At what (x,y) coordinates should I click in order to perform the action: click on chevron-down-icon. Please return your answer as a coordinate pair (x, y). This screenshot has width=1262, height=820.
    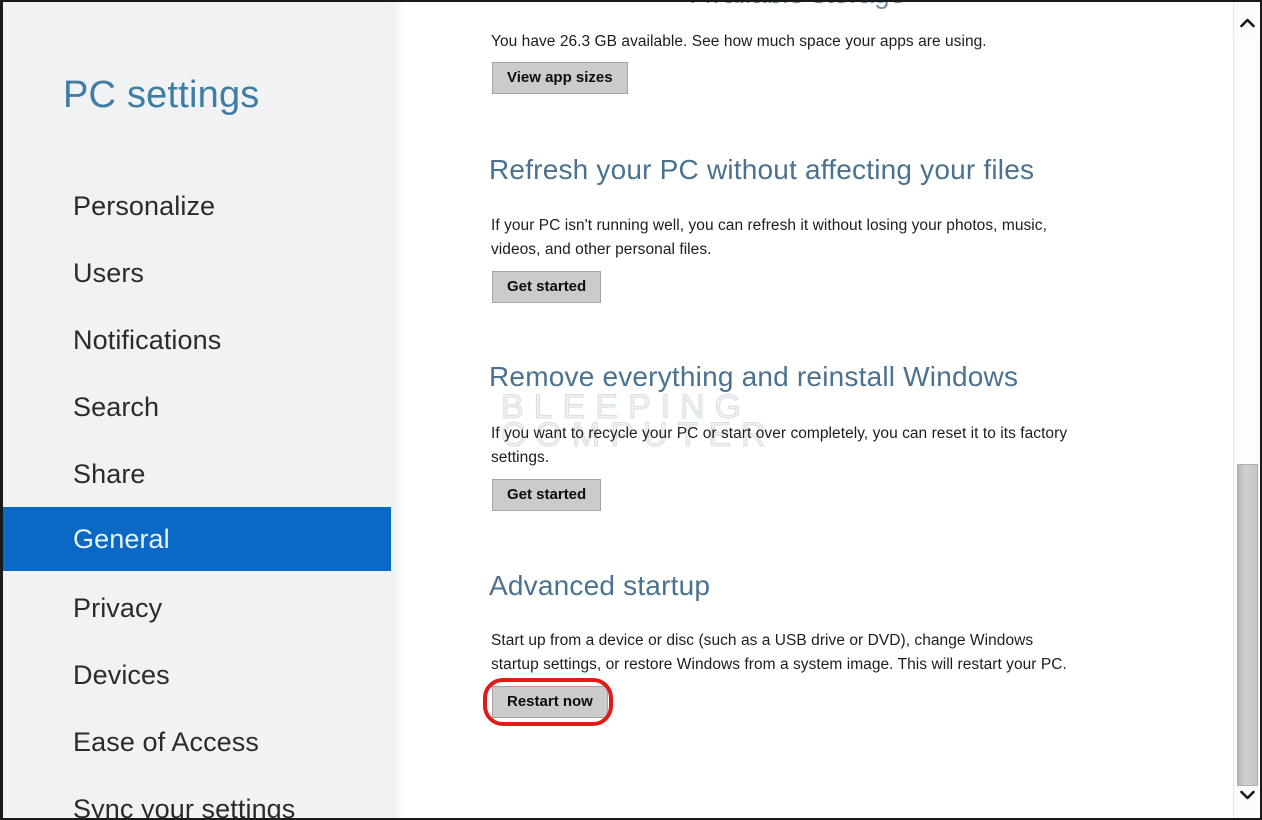
    Looking at the image, I should click on (1247, 795).